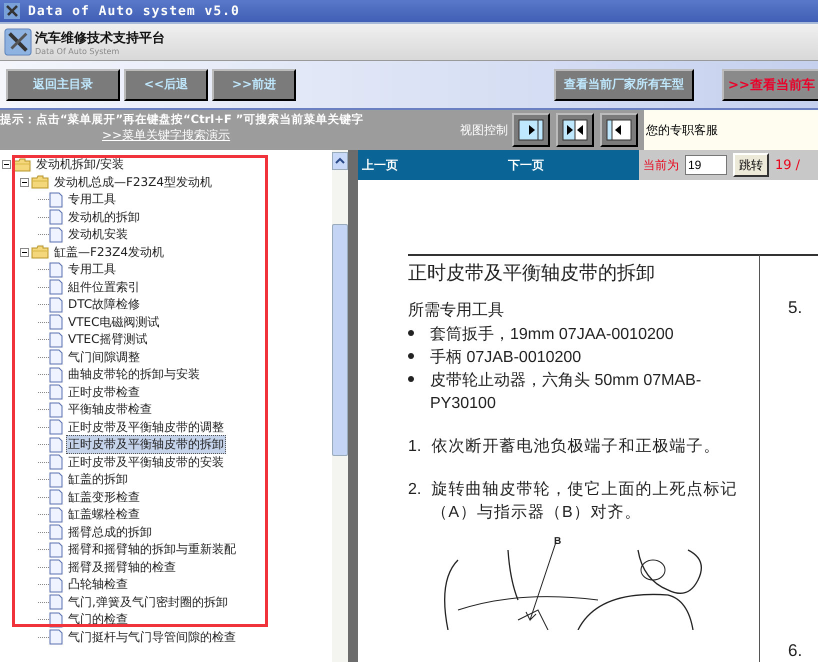  What do you see at coordinates (795, 308) in the screenshot?
I see `step-number: 5.` at bounding box center [795, 308].